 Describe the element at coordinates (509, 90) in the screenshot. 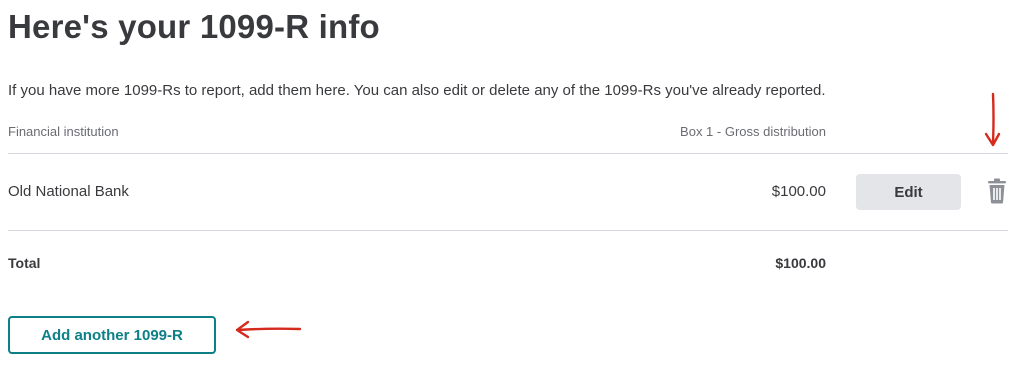

I see `delete-link: delete` at that location.